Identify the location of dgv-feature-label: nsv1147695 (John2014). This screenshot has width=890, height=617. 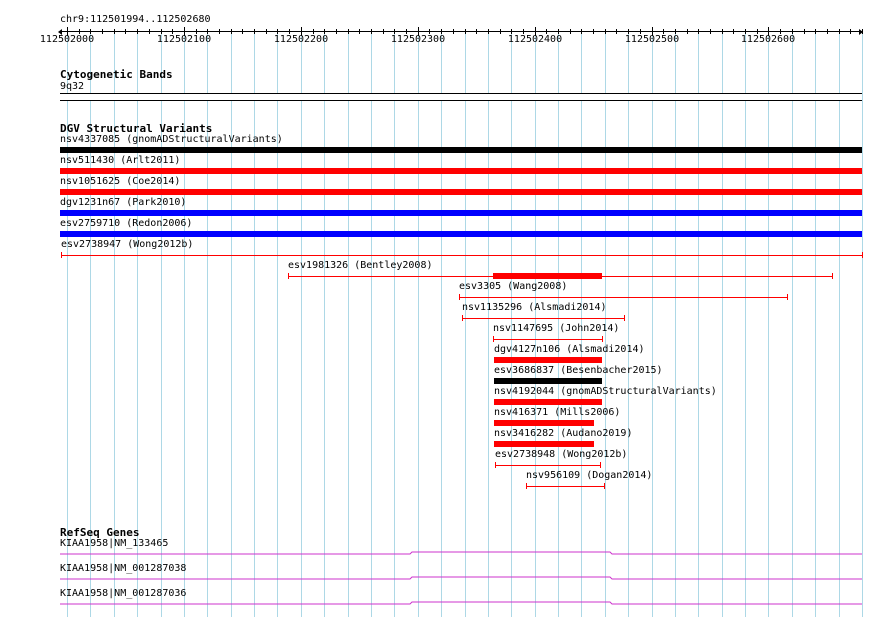
(556, 328).